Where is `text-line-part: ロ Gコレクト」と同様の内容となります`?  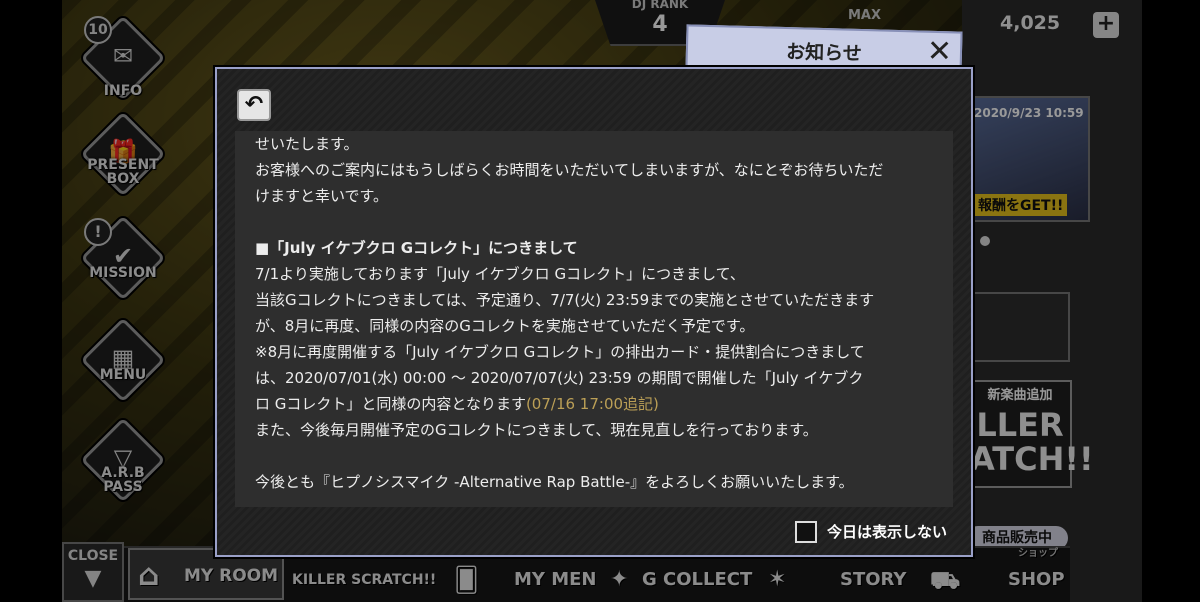 text-line-part: ロ Gコレクト」と同様の内容となります is located at coordinates (390, 404).